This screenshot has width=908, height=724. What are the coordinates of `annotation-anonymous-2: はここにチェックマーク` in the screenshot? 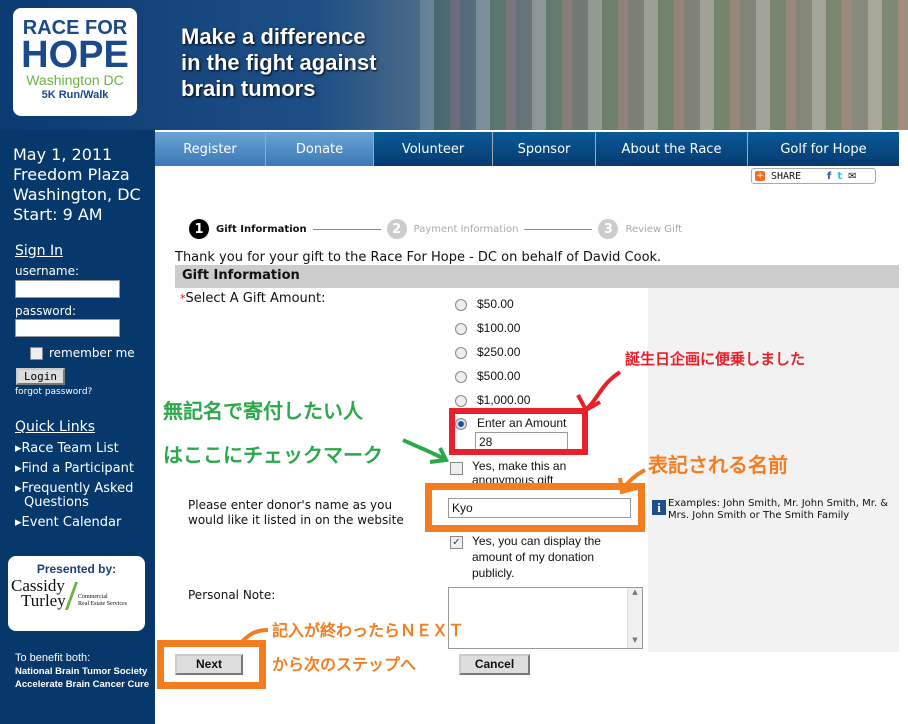 It's located at (273, 455).